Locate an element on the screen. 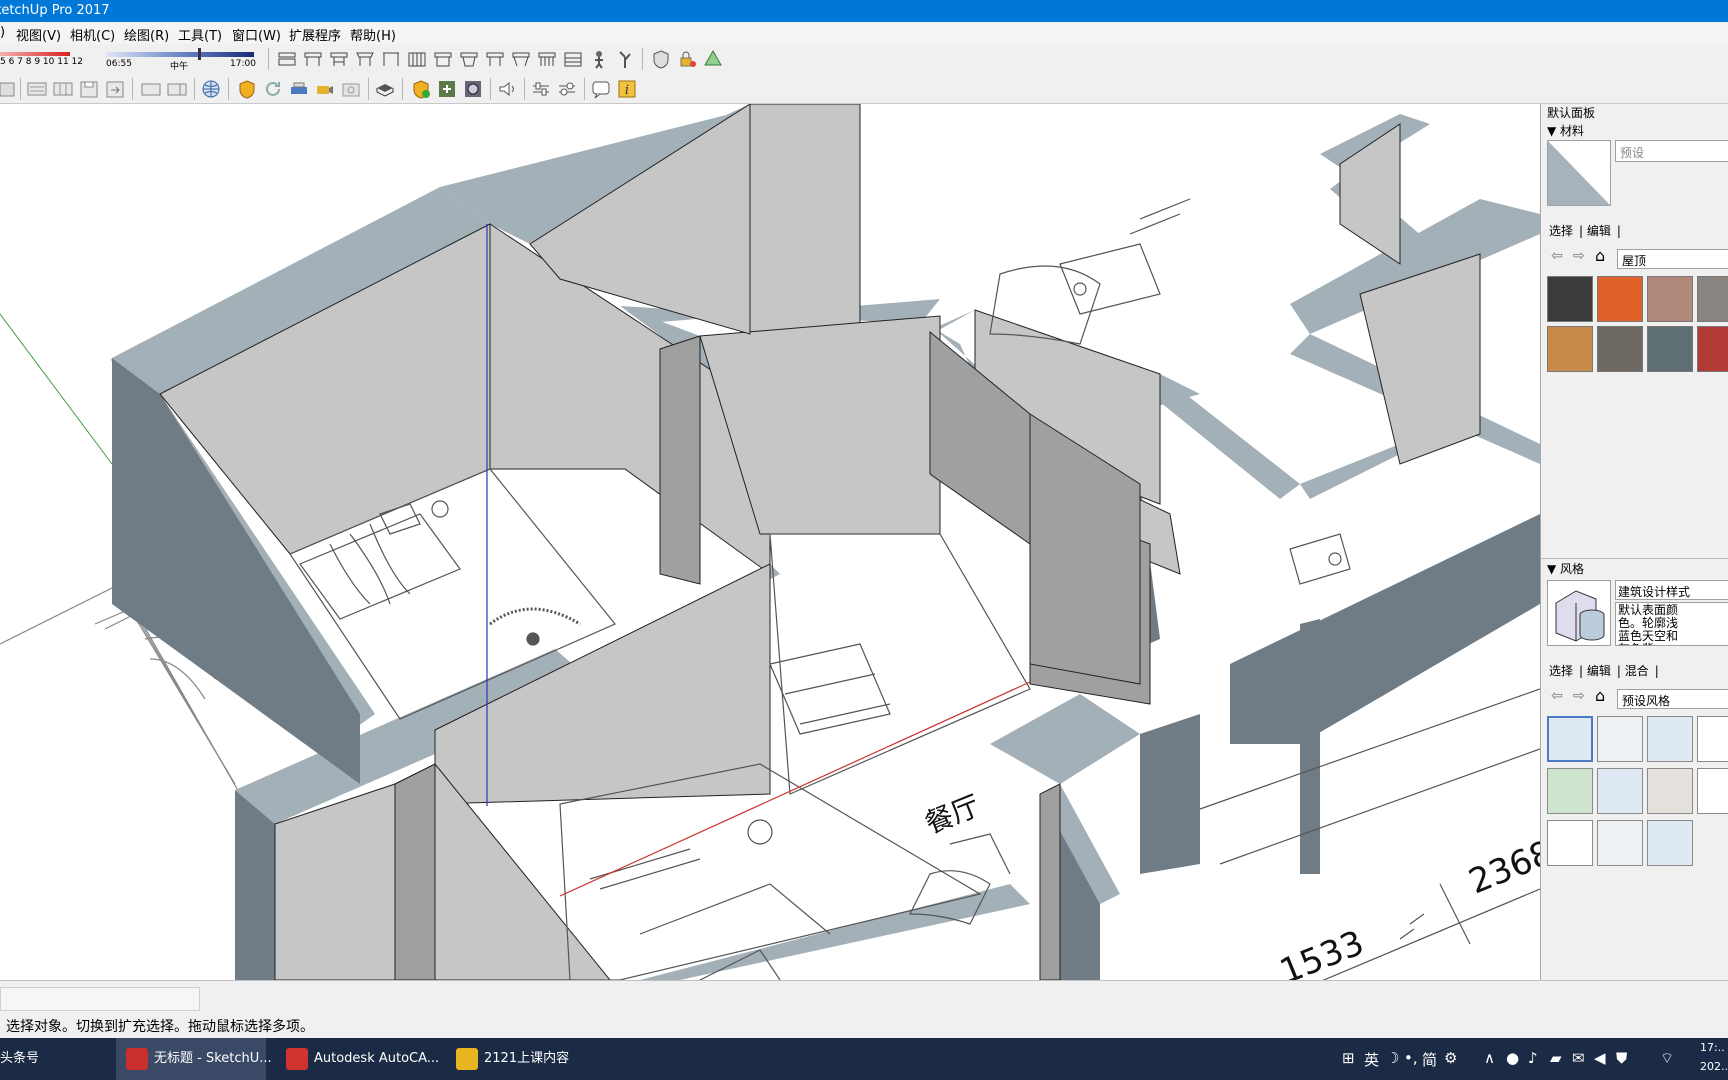 The height and width of the screenshot is (1080, 1728). material-name-input: 预设 is located at coordinates (1671, 151).